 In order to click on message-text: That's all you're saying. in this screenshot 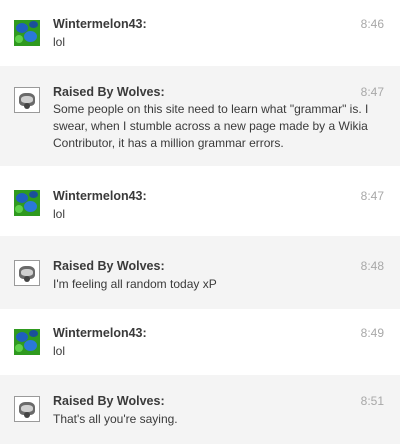, I will do `click(115, 419)`.